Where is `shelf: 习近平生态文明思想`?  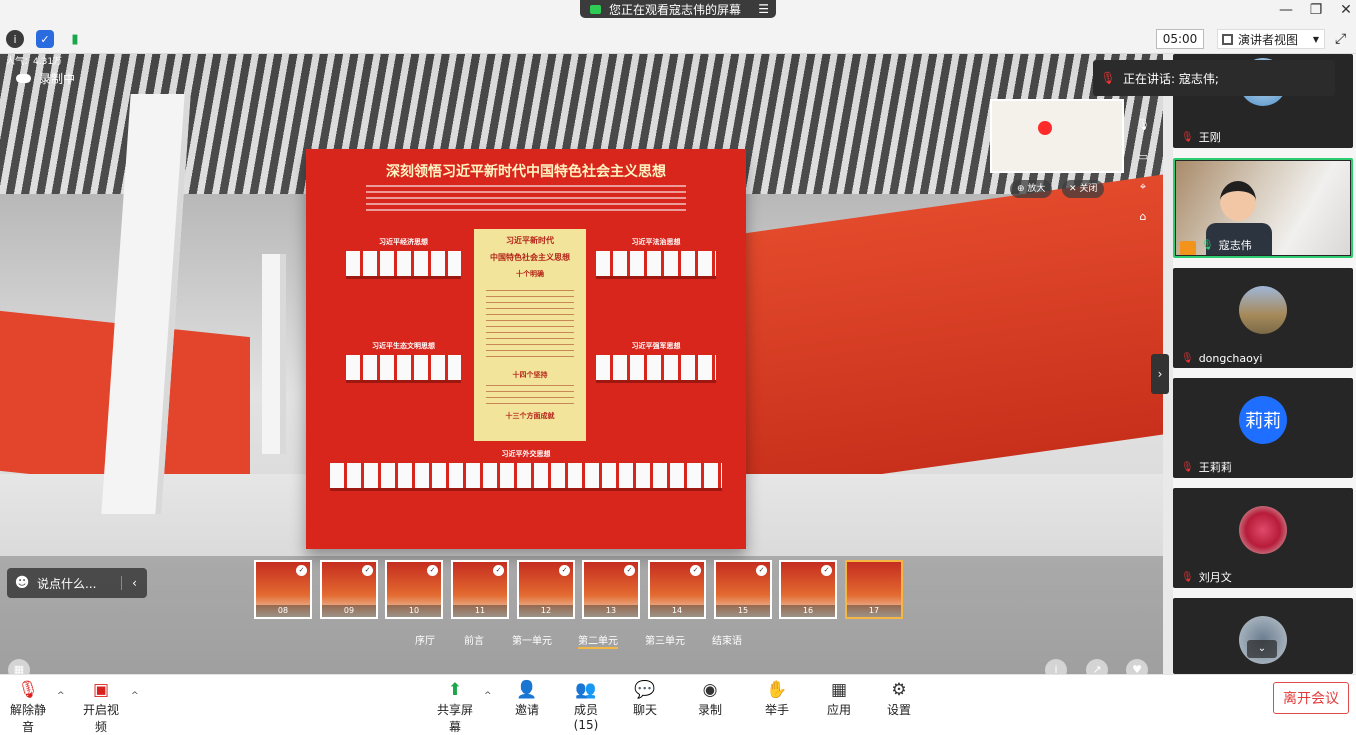
shelf: 习近平生态文明思想 is located at coordinates (403, 363).